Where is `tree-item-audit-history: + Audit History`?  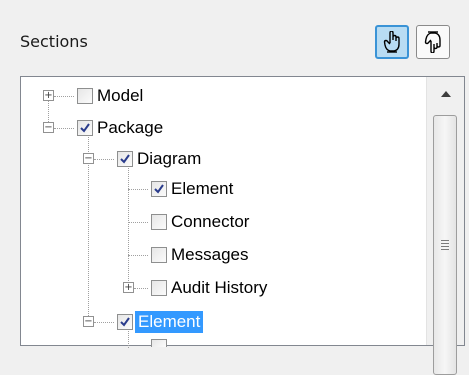 tree-item-audit-history: + Audit History is located at coordinates (221, 288).